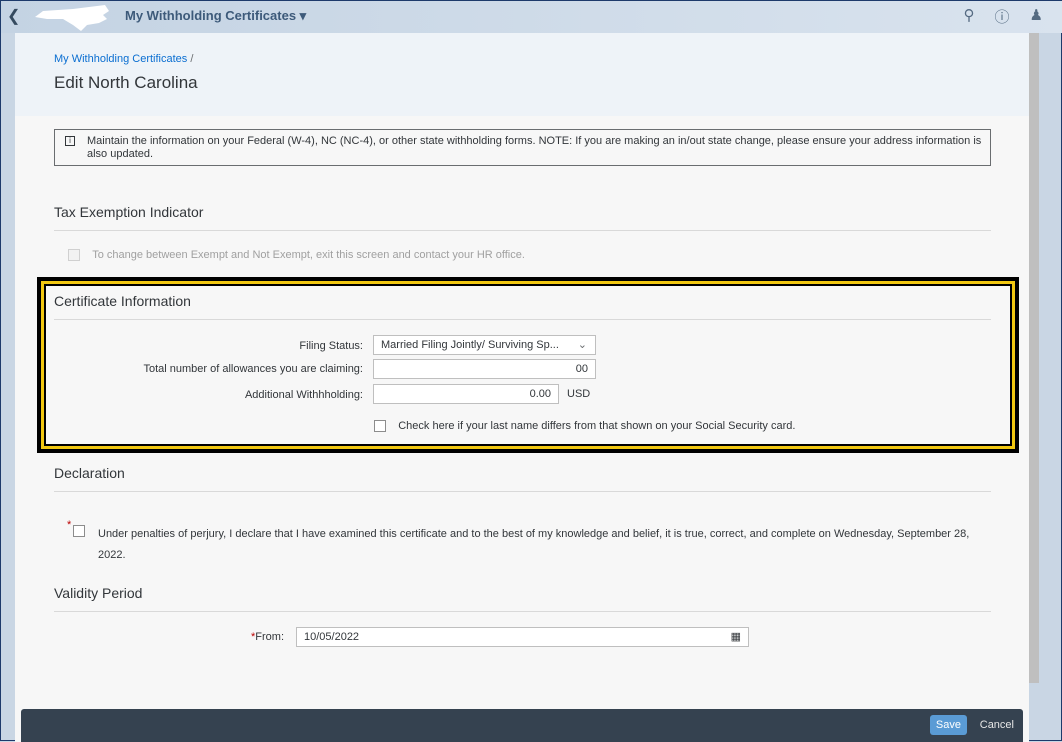 This screenshot has height=742, width=1062. What do you see at coordinates (380, 426) in the screenshot?
I see `last-name-checkbox` at bounding box center [380, 426].